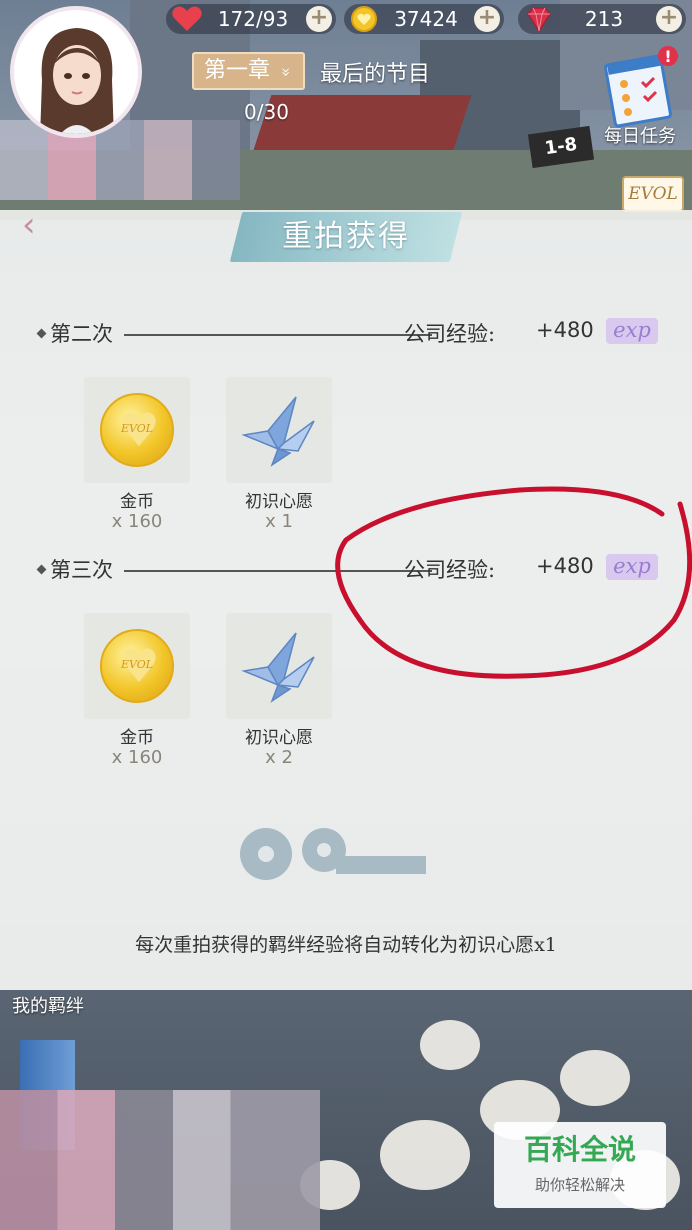  I want to click on evol-badge: EVOL, so click(653, 194).